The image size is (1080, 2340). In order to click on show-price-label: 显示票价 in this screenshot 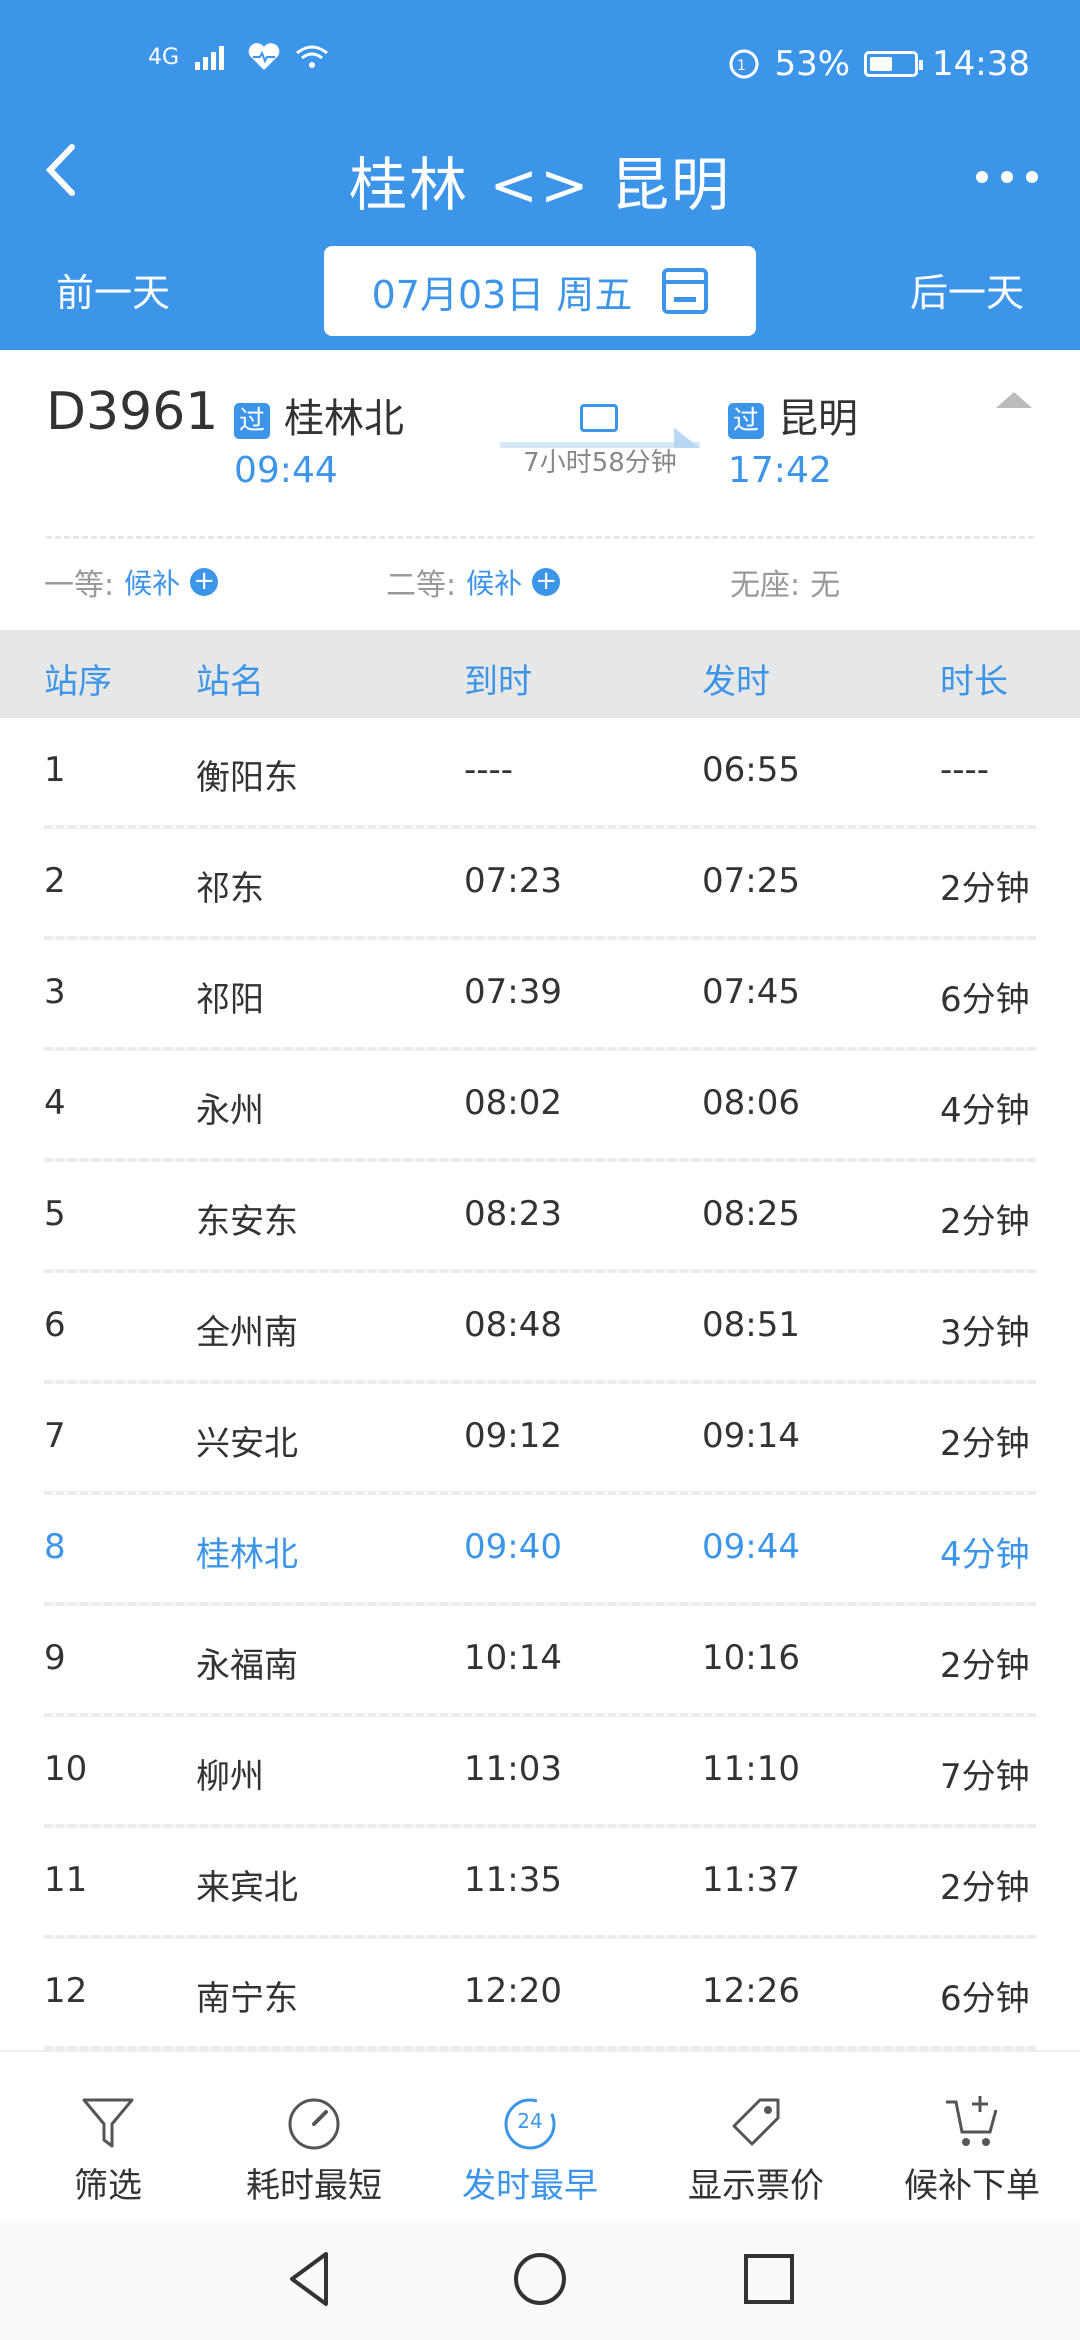, I will do `click(756, 2186)`.